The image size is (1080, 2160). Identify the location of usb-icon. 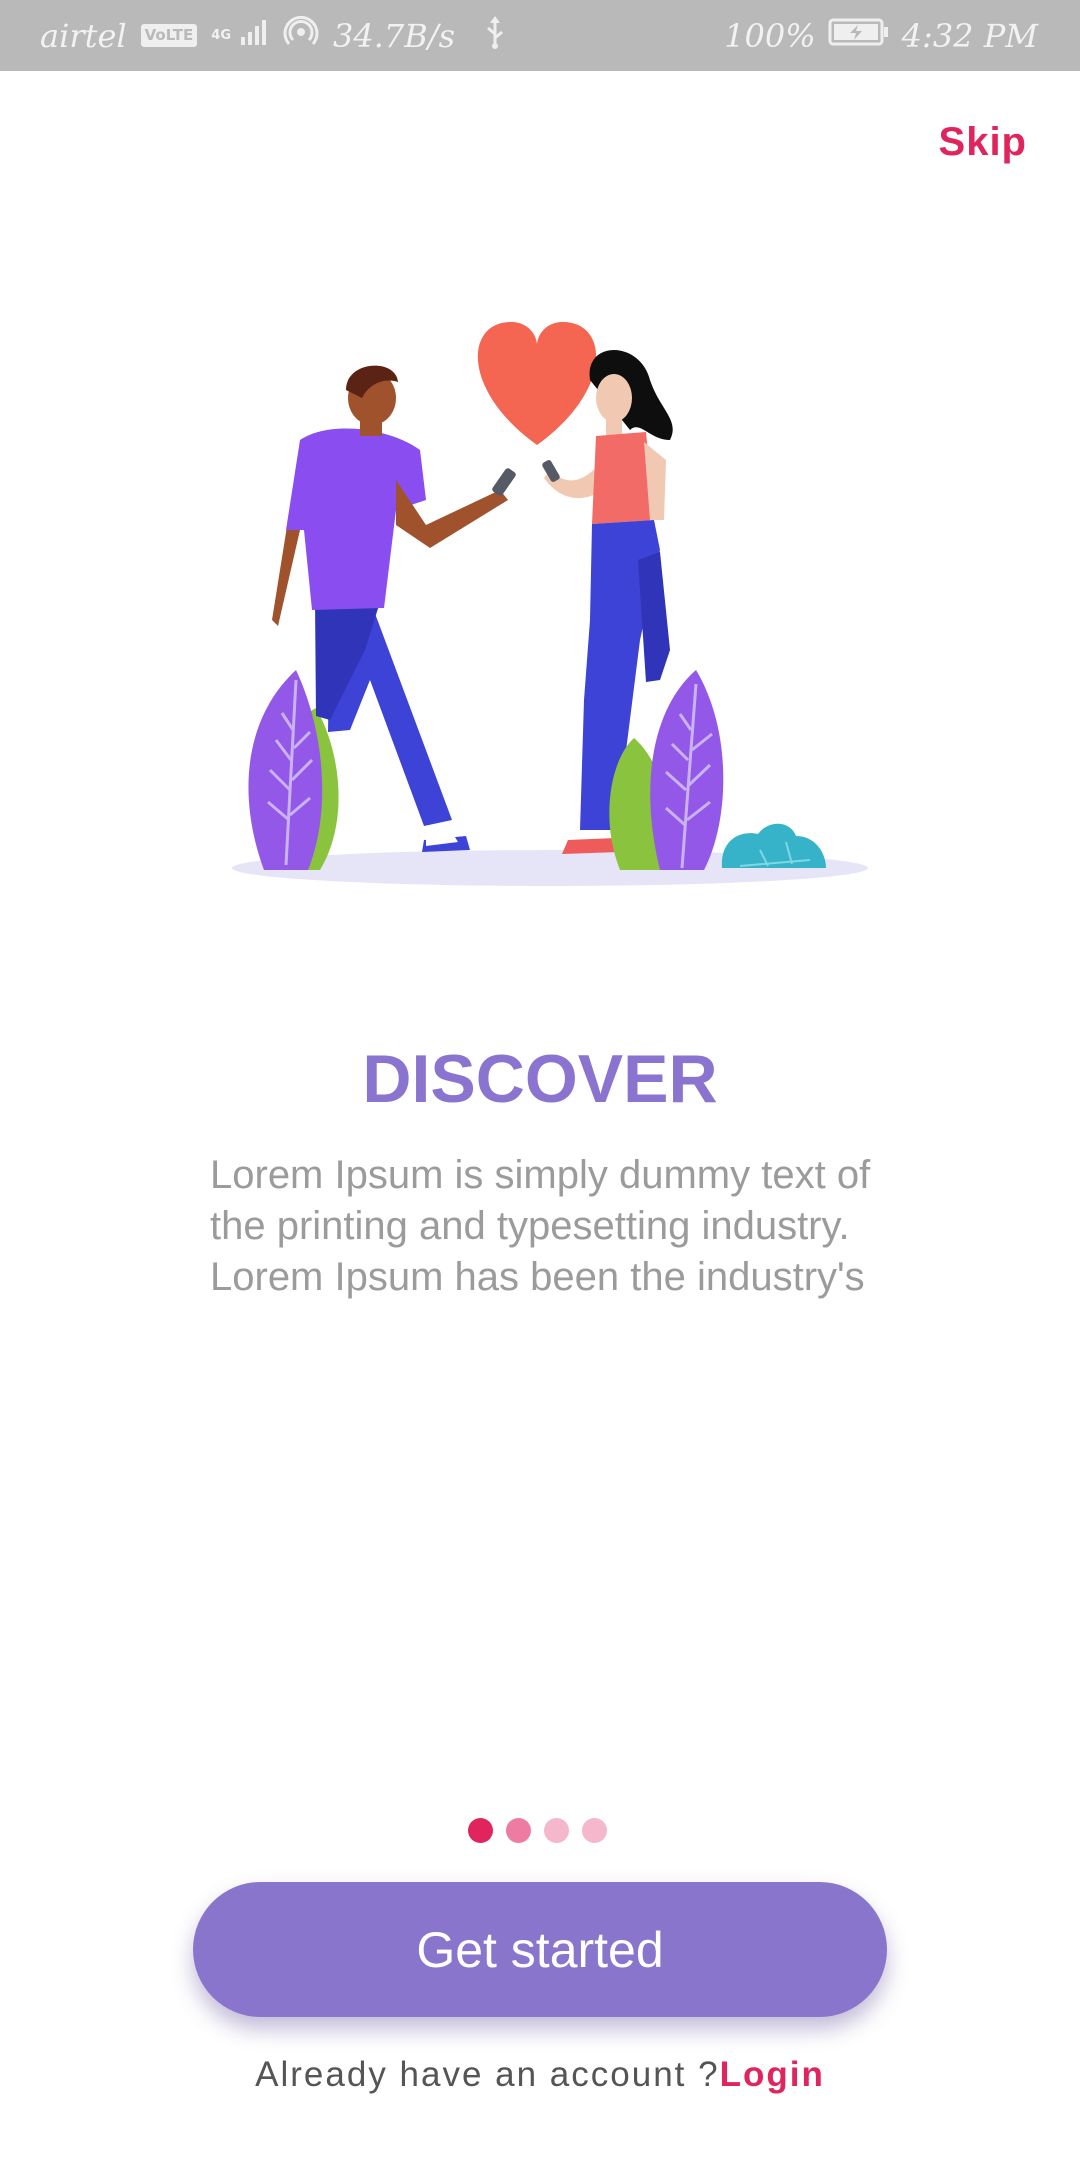
(495, 36).